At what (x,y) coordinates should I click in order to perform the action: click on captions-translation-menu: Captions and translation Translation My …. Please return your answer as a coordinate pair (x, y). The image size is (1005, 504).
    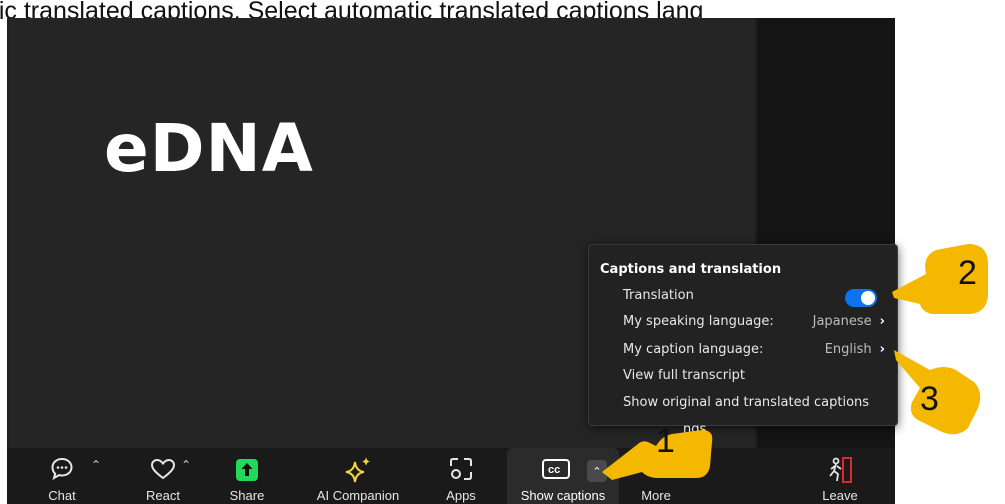
    Looking at the image, I should click on (743, 340).